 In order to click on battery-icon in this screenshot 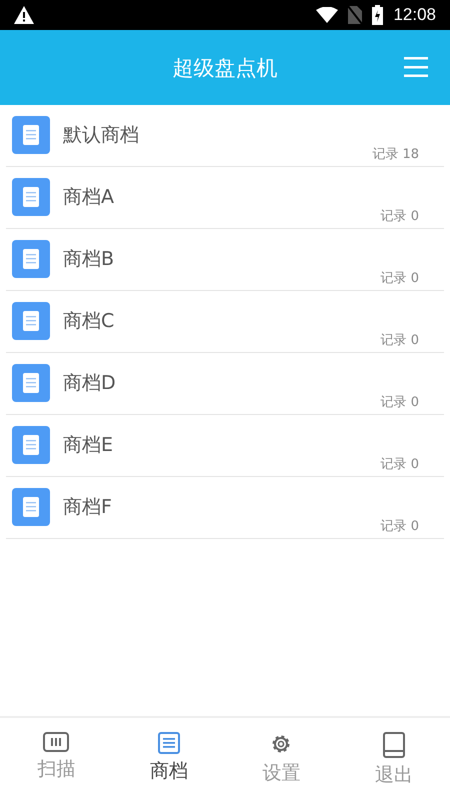, I will do `click(378, 15)`.